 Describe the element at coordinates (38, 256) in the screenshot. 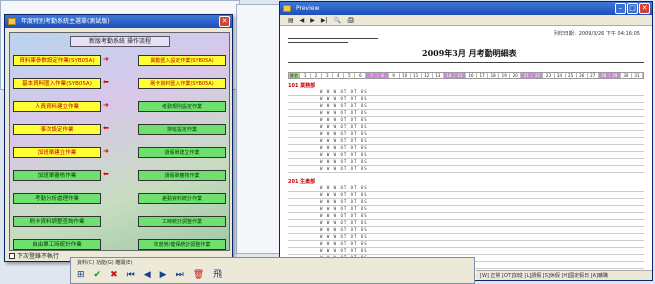

I see `checkbox-label: 下次登錄不執行` at that location.